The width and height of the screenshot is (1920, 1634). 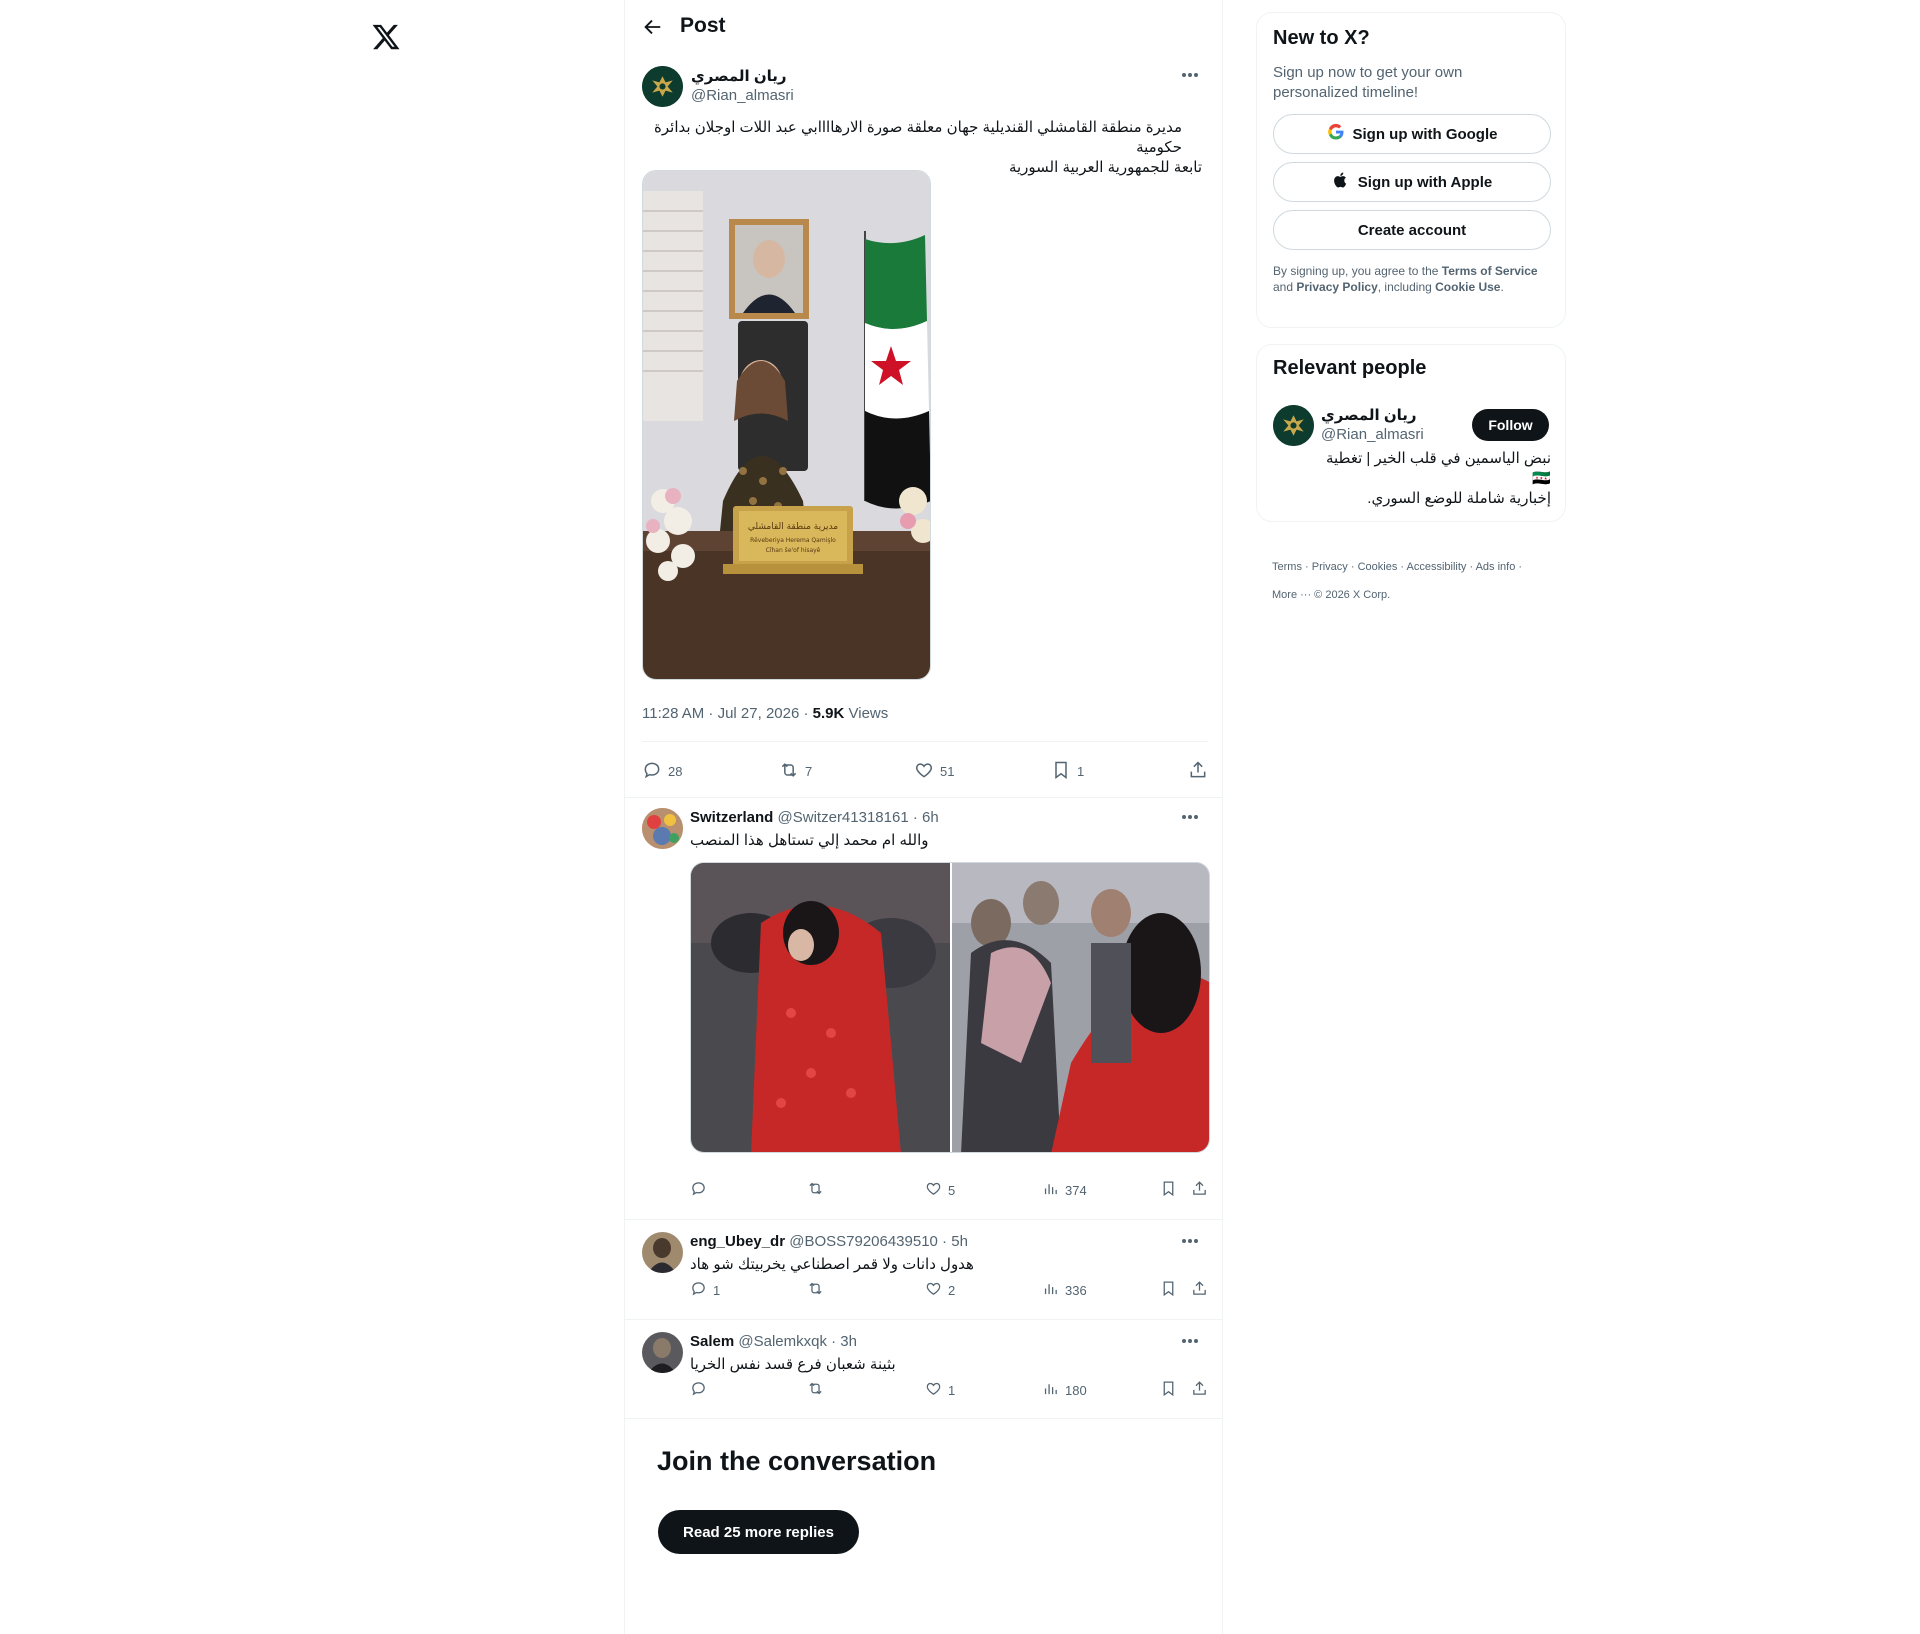 What do you see at coordinates (1425, 182) in the screenshot?
I see `signup-apple-label: Sign up with Apple` at bounding box center [1425, 182].